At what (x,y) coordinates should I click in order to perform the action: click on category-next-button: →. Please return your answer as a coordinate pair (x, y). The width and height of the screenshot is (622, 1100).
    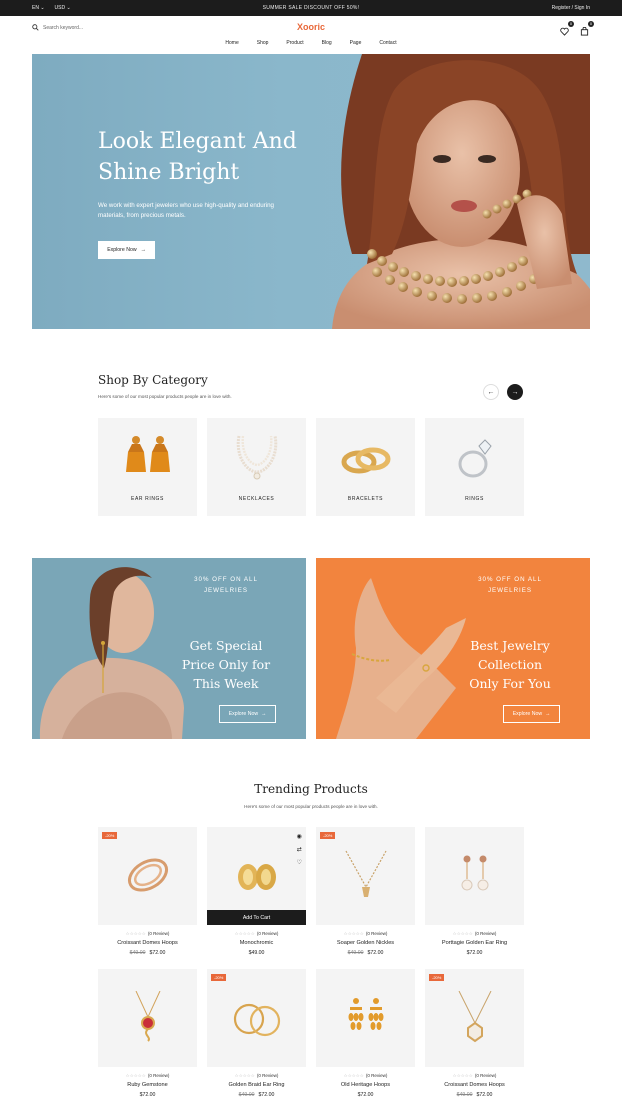
    Looking at the image, I should click on (515, 392).